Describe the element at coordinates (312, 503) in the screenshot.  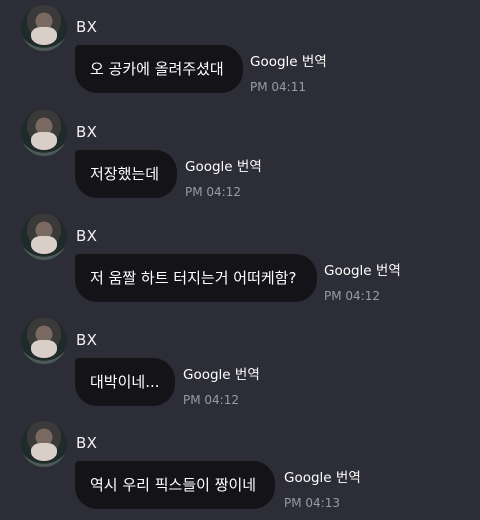
I see `message-timestamp: PM 04:13` at that location.